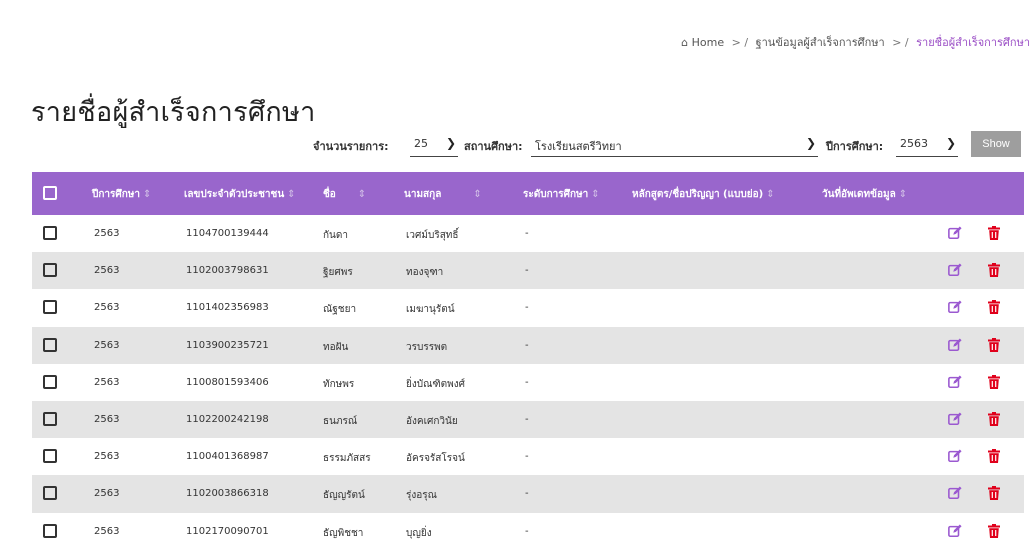 This screenshot has height=558, width=1033. I want to click on cell-first-name: ธัญพิชชา, so click(343, 533).